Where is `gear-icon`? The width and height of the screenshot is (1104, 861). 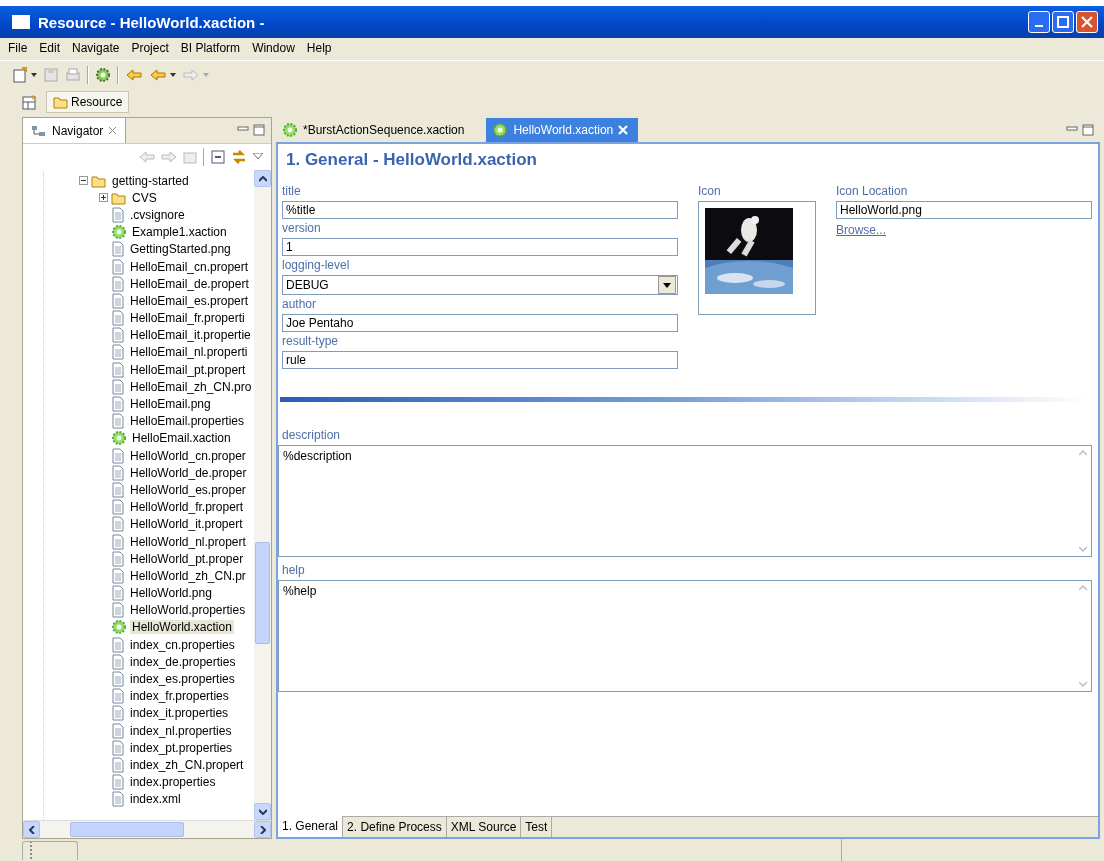 gear-icon is located at coordinates (103, 75).